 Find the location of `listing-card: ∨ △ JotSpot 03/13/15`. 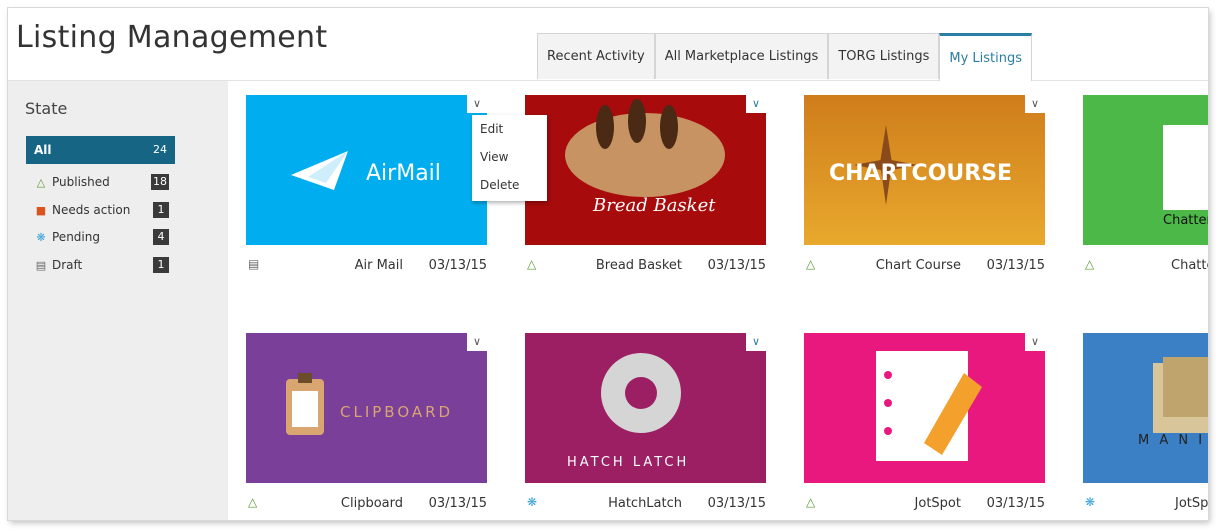

listing-card: ∨ △ JotSpot 03/13/15 is located at coordinates (924, 426).